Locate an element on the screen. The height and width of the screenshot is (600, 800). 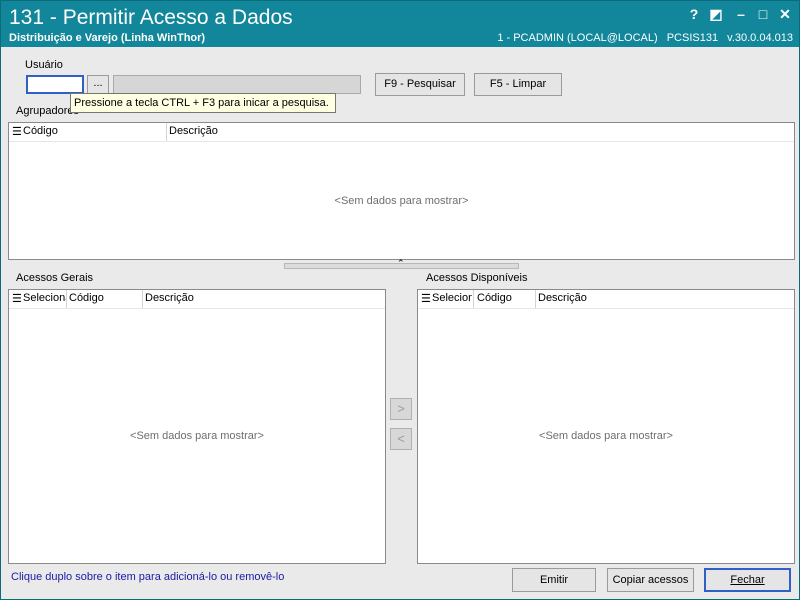
user-name-field is located at coordinates (237, 84).